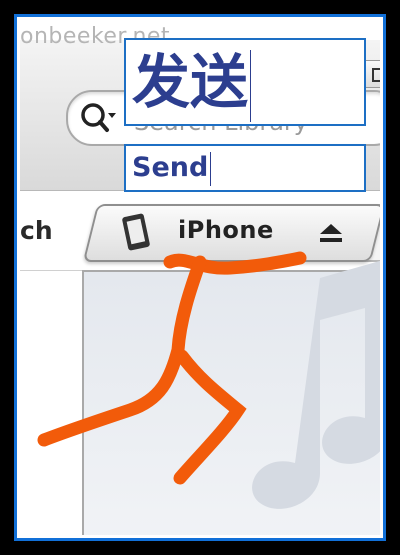 The width and height of the screenshot is (400, 555). What do you see at coordinates (190, 82) in the screenshot?
I see `chinese-send-text: 发送` at bounding box center [190, 82].